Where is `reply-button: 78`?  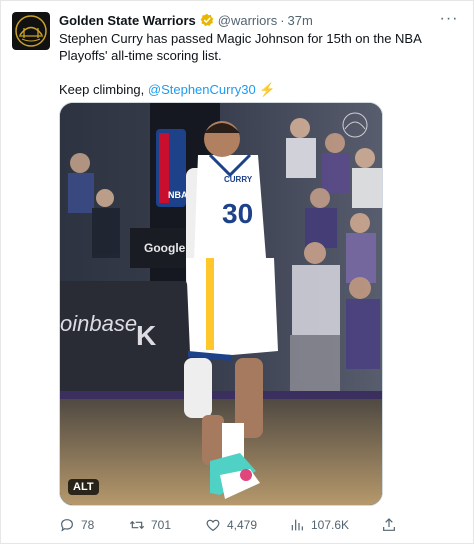 reply-button: 78 is located at coordinates (76, 525).